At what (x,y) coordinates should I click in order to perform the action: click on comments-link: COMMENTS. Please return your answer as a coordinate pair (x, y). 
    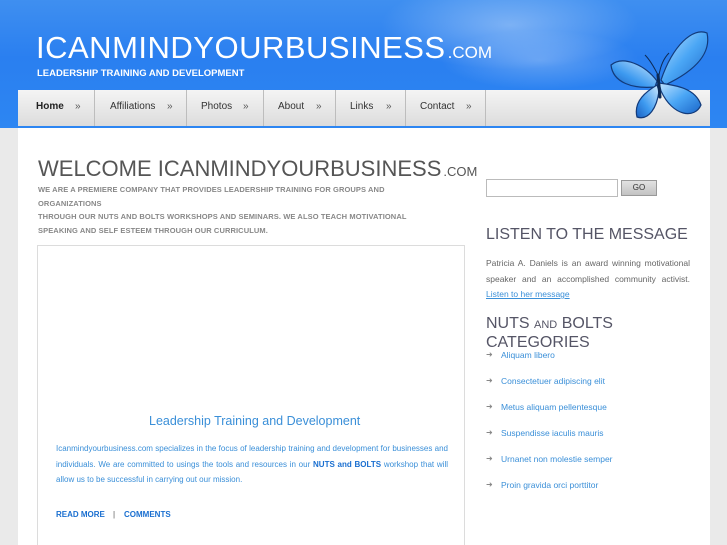
    Looking at the image, I should click on (147, 514).